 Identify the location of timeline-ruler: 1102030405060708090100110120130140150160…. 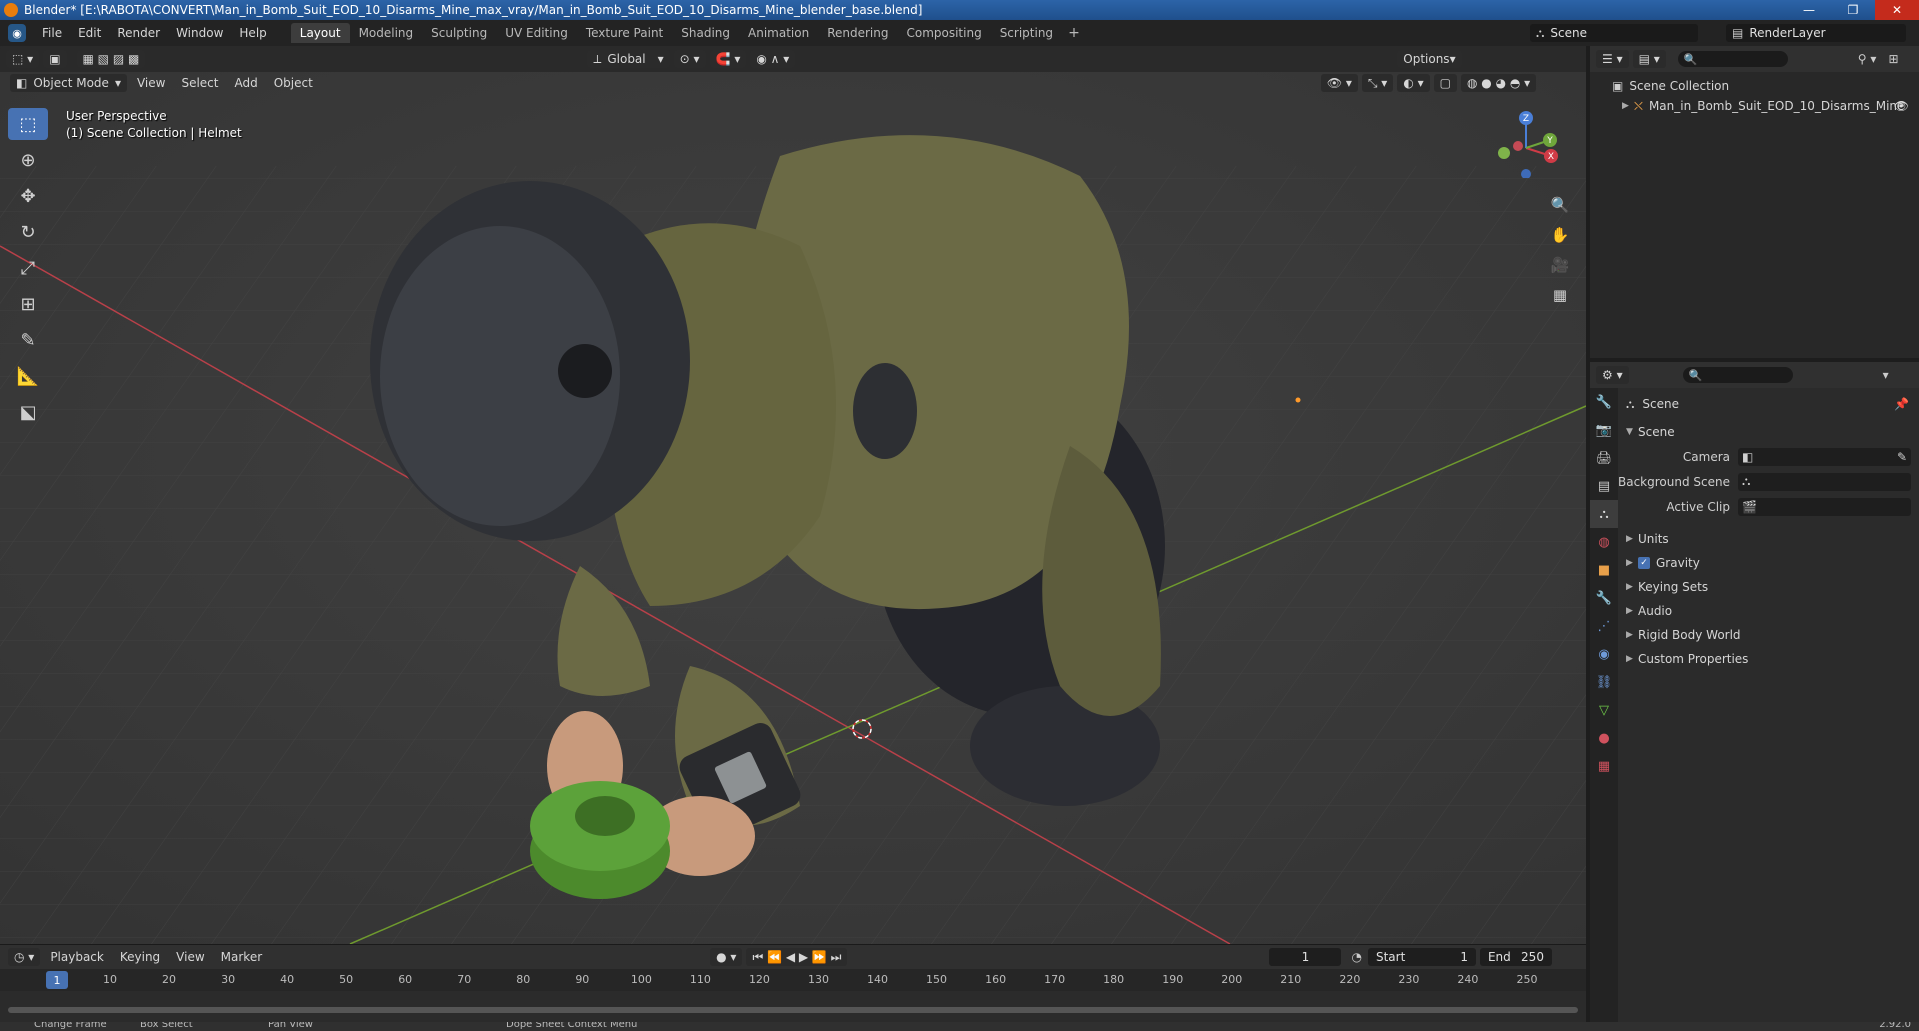
(793, 980).